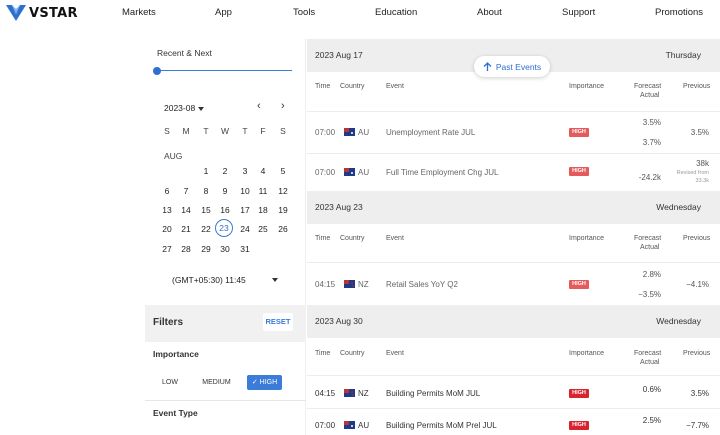 This screenshot has width=720, height=435. What do you see at coordinates (364, 172) in the screenshot?
I see `row-country: AU` at bounding box center [364, 172].